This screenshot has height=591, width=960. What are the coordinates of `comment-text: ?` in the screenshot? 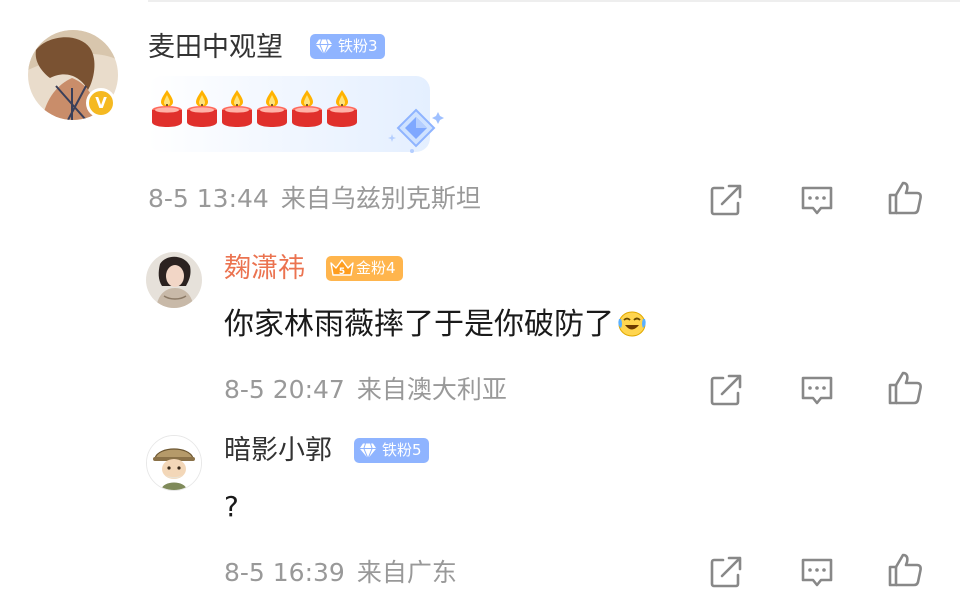 It's located at (231, 506).